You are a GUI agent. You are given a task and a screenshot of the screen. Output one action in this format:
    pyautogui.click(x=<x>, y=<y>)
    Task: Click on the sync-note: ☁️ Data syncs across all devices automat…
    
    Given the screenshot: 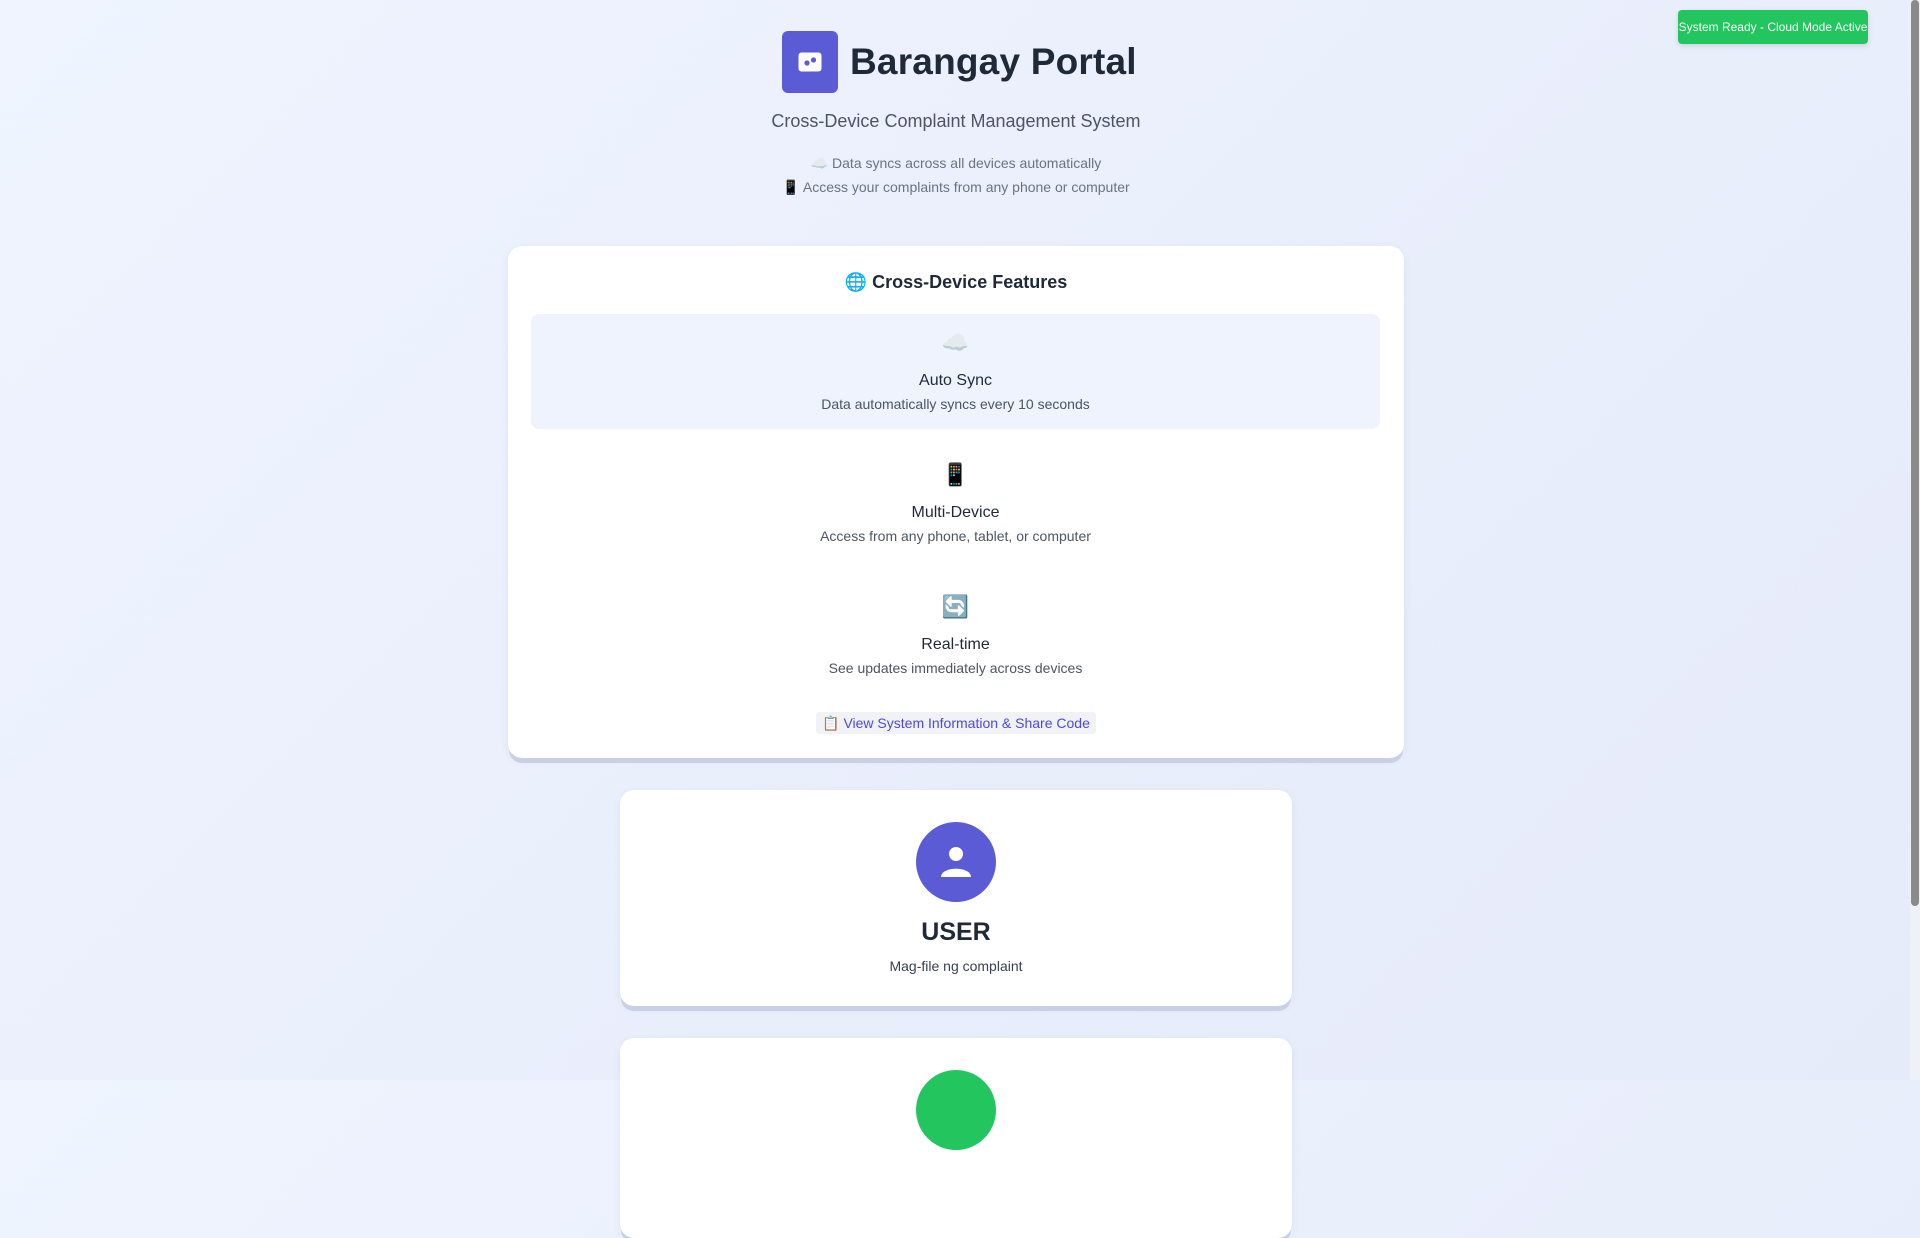 What is the action you would take?
    pyautogui.click(x=956, y=163)
    